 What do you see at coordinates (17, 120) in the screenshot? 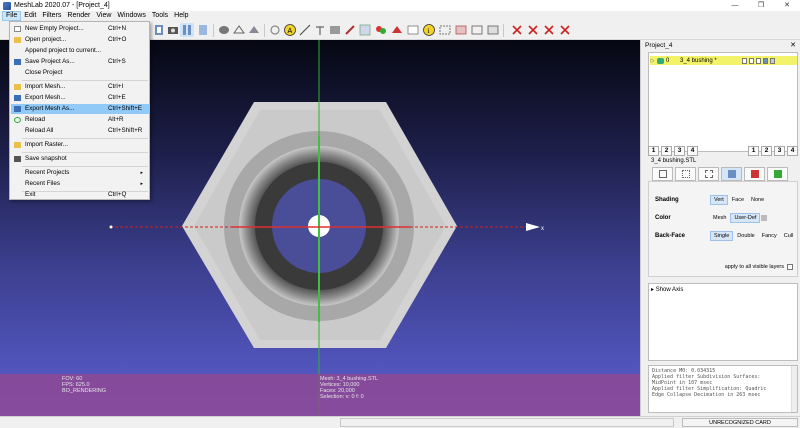
I see `reload-icon` at bounding box center [17, 120].